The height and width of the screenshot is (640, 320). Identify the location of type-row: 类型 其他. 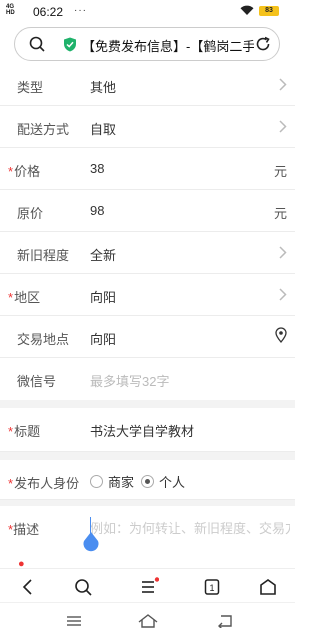
(147, 85).